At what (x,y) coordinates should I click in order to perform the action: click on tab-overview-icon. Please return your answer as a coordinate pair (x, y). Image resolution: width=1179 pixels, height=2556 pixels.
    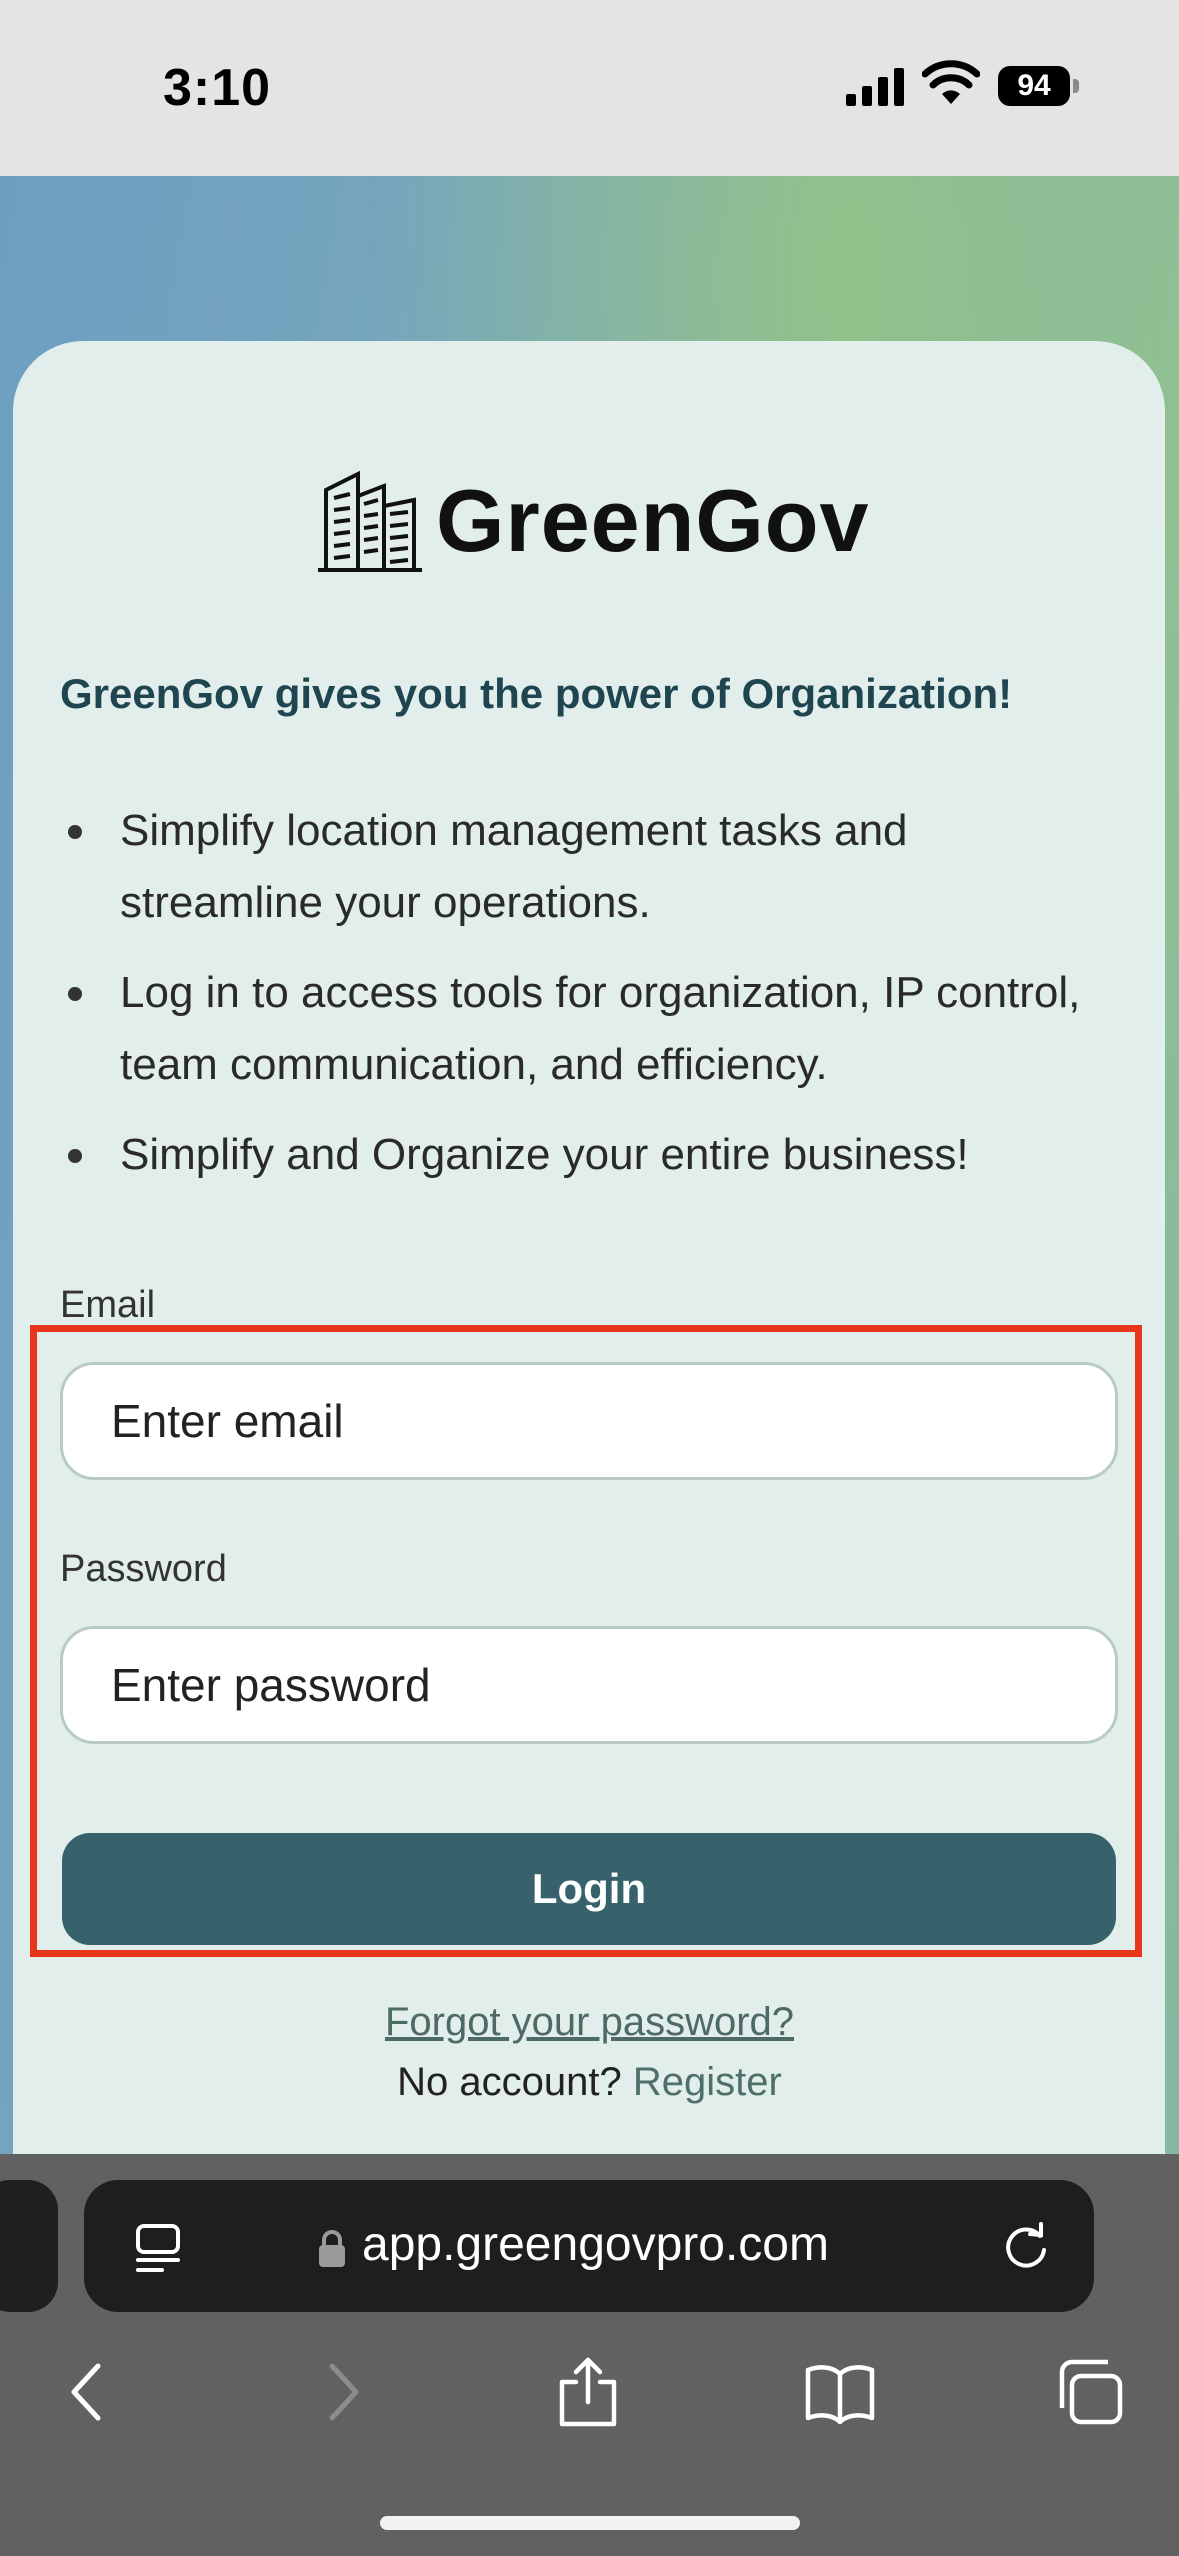
    Looking at the image, I should click on (158, 2248).